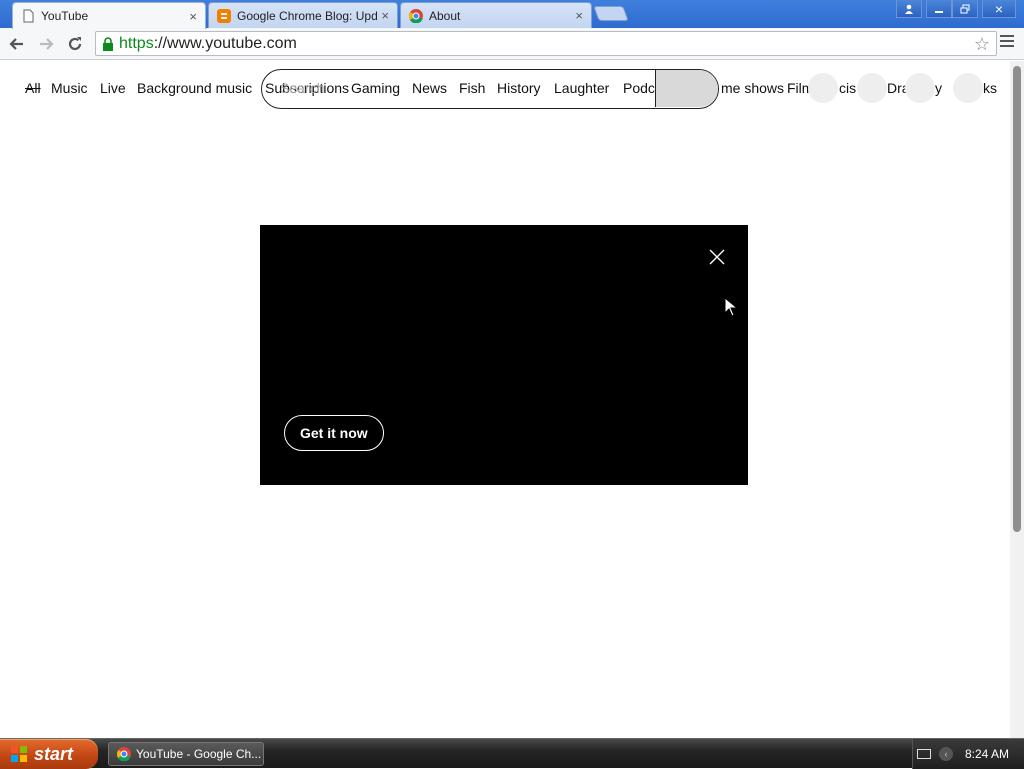 The image size is (1024, 769). I want to click on back-arrow-icon, so click(16, 44).